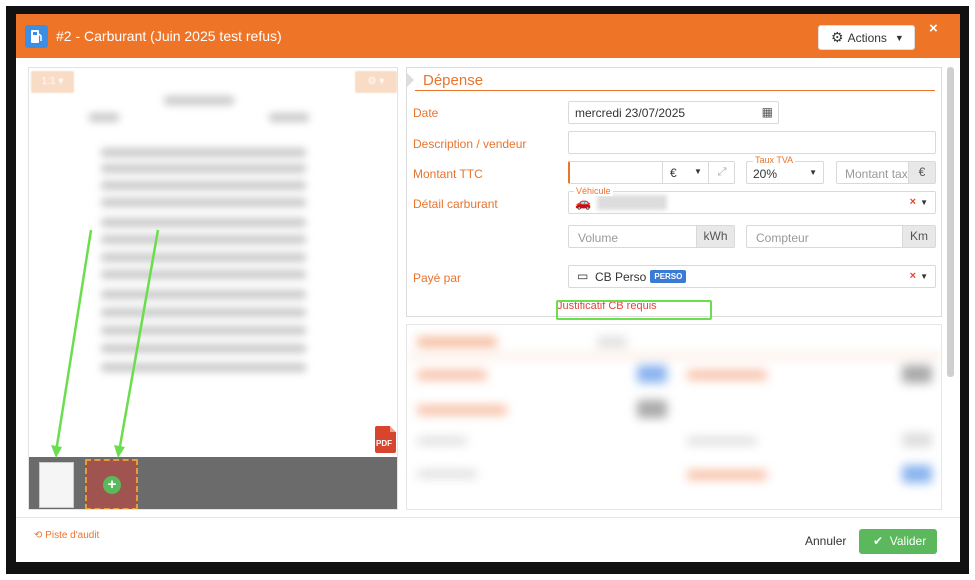  Describe the element at coordinates (437, 278) in the screenshot. I see `paid-by-label: Payé par` at that location.